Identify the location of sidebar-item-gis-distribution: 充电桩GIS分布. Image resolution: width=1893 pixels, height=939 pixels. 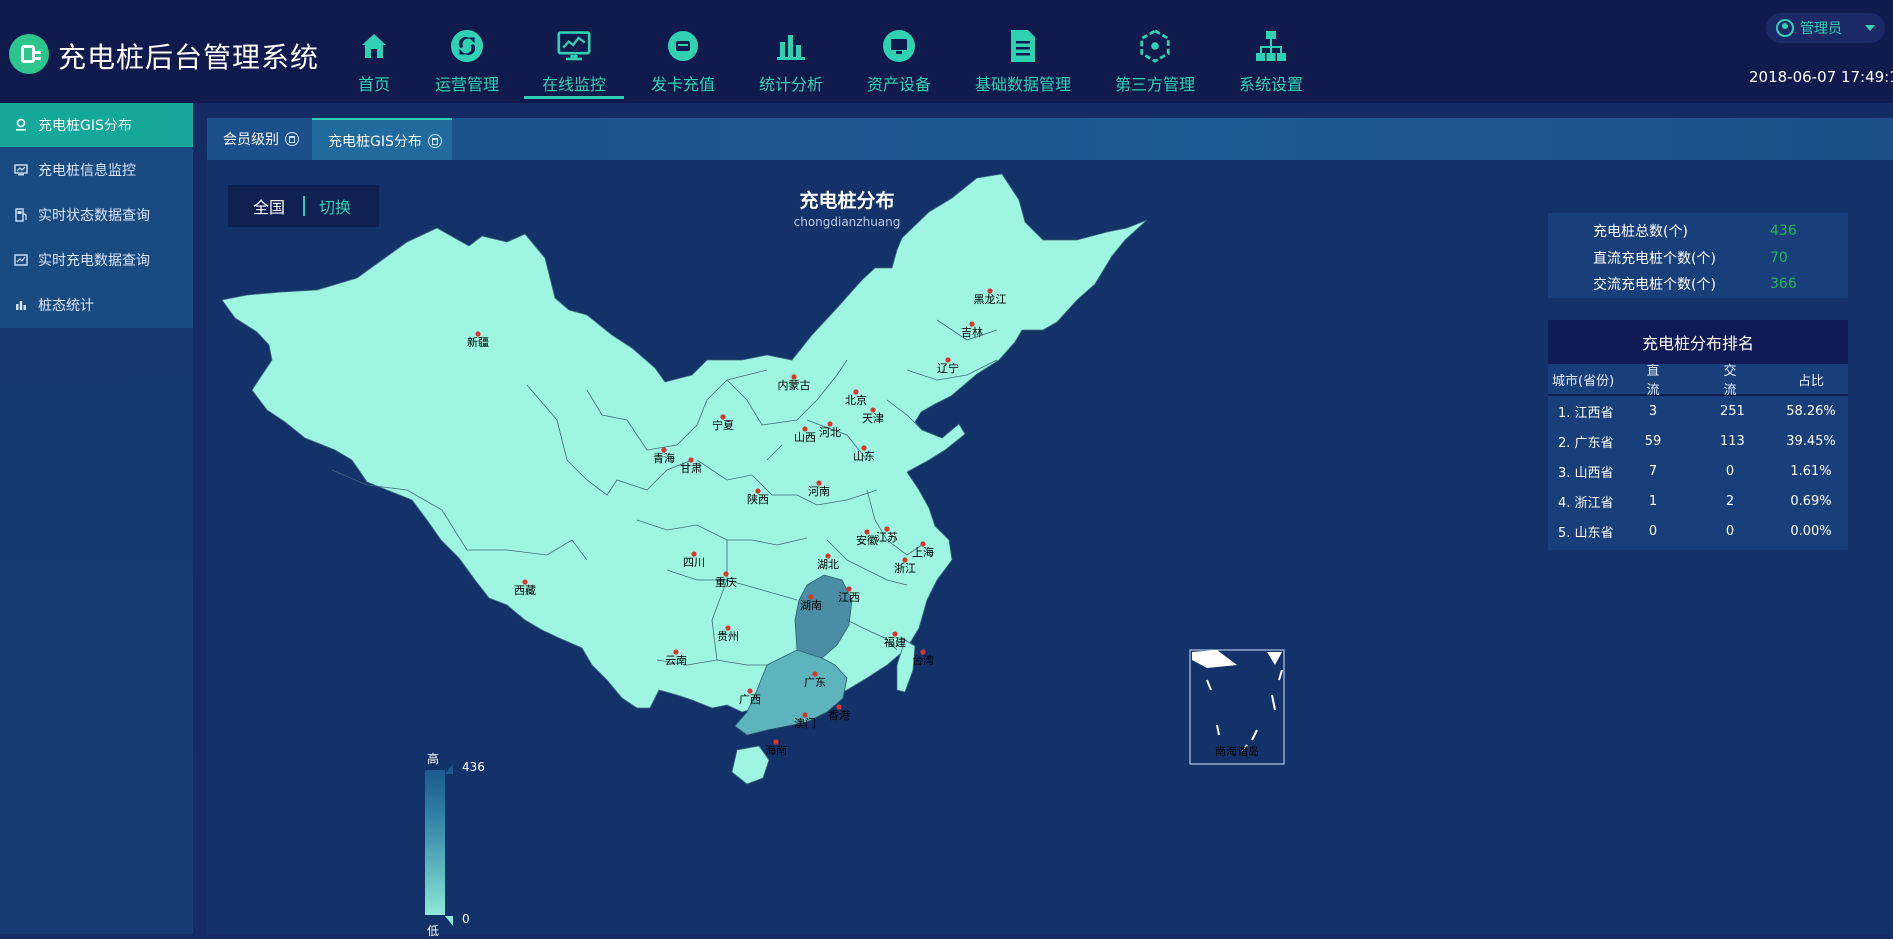
(96, 125).